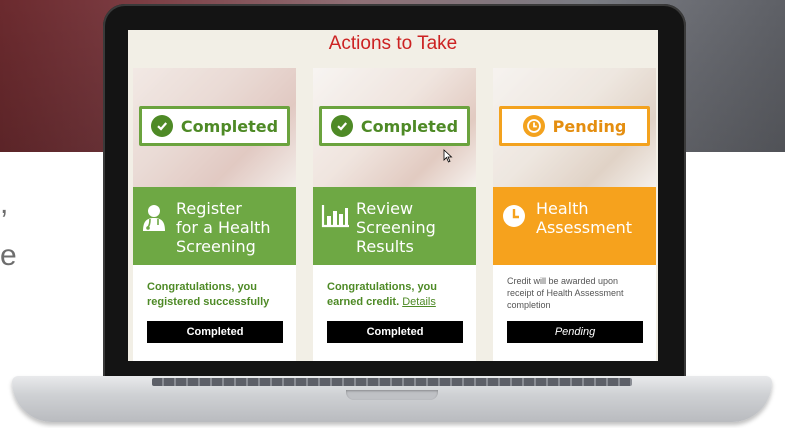 Image resolution: width=785 pixels, height=428 pixels. I want to click on doctor-icon, so click(154, 218).